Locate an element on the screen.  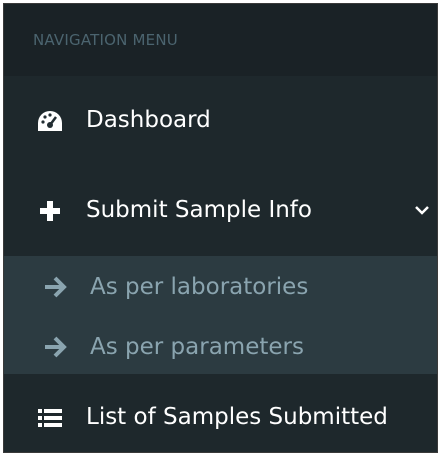
submenu-item-label: As per laboratories is located at coordinates (199, 287).